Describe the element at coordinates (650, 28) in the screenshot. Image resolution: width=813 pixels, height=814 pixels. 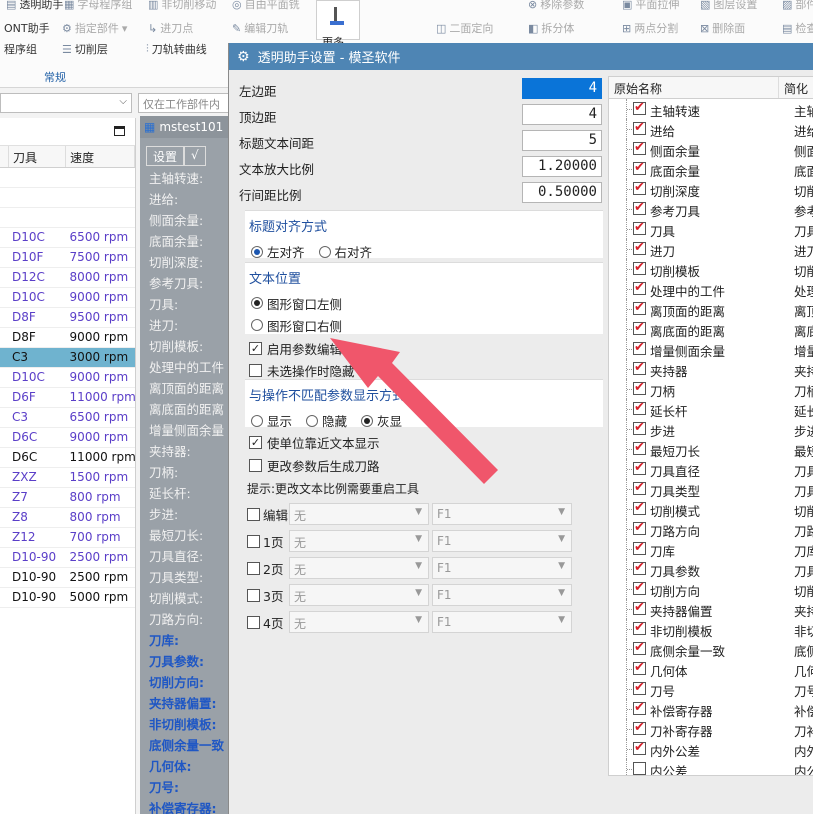
I see `ribbon-item-two-point-split: ⊞ 两点分割` at that location.